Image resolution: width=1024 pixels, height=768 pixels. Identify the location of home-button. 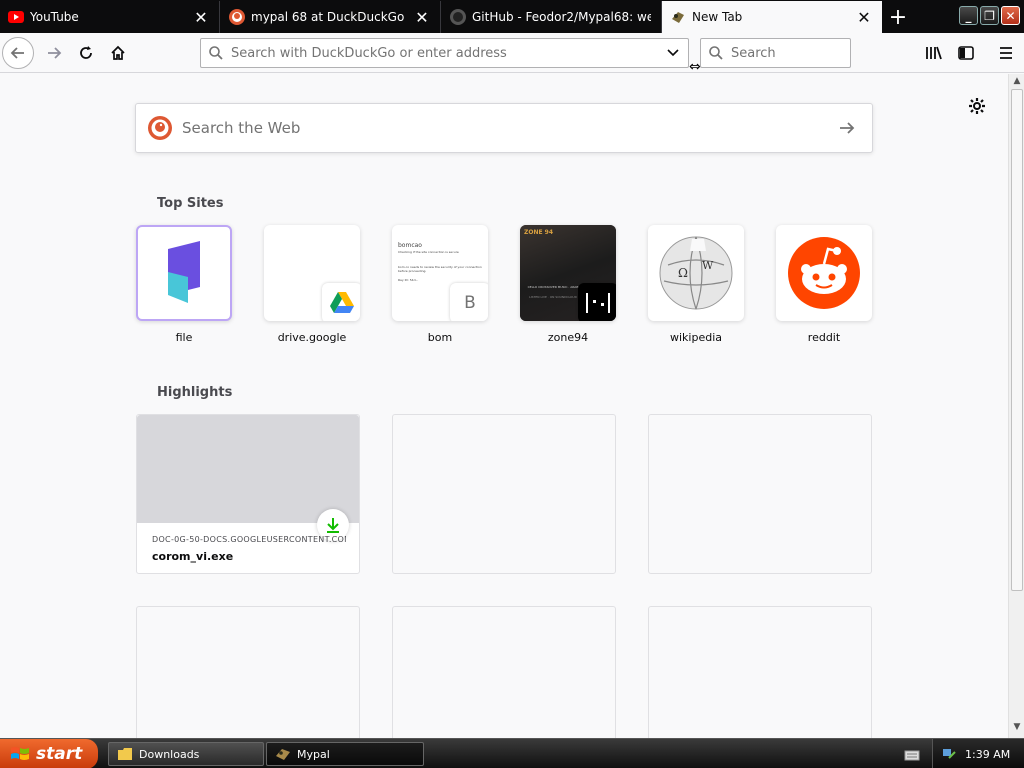
(118, 53).